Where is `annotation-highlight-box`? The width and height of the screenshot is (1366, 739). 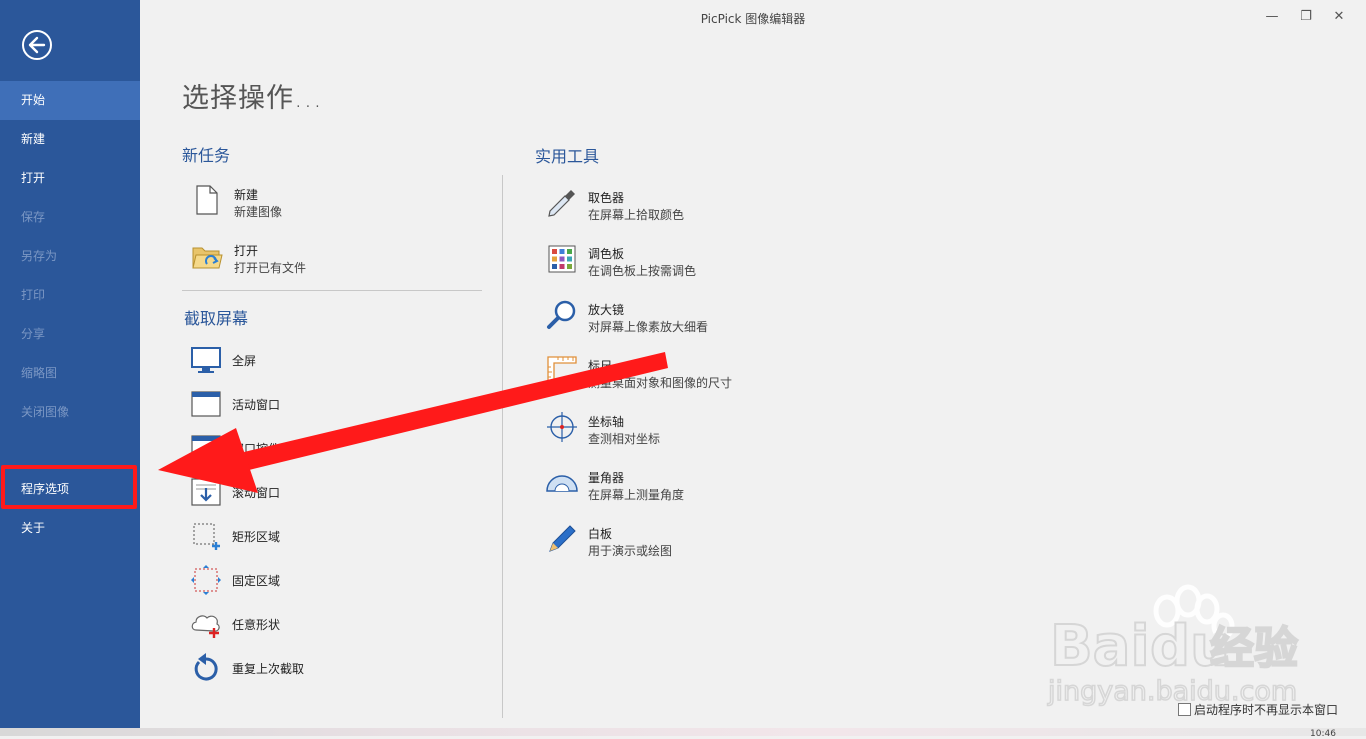 annotation-highlight-box is located at coordinates (69, 487).